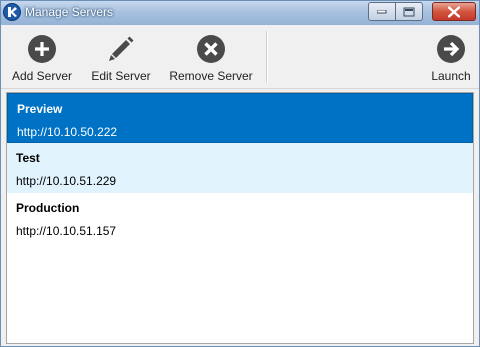  I want to click on server-url: http://10.10.50.222, so click(67, 132).